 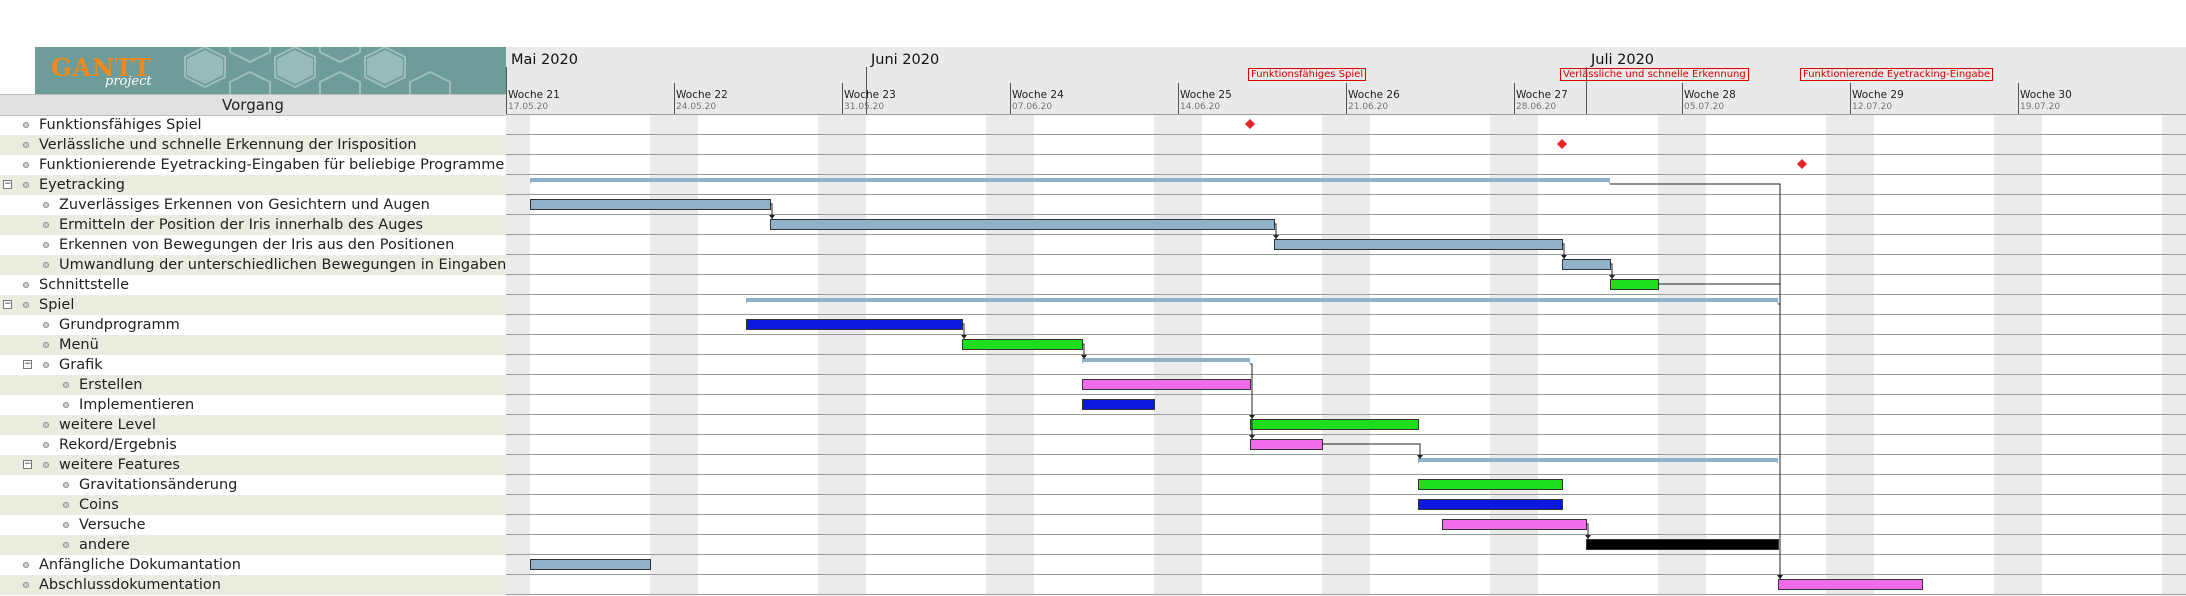 I want to click on task-row: − Spiel, so click(x=253, y=305).